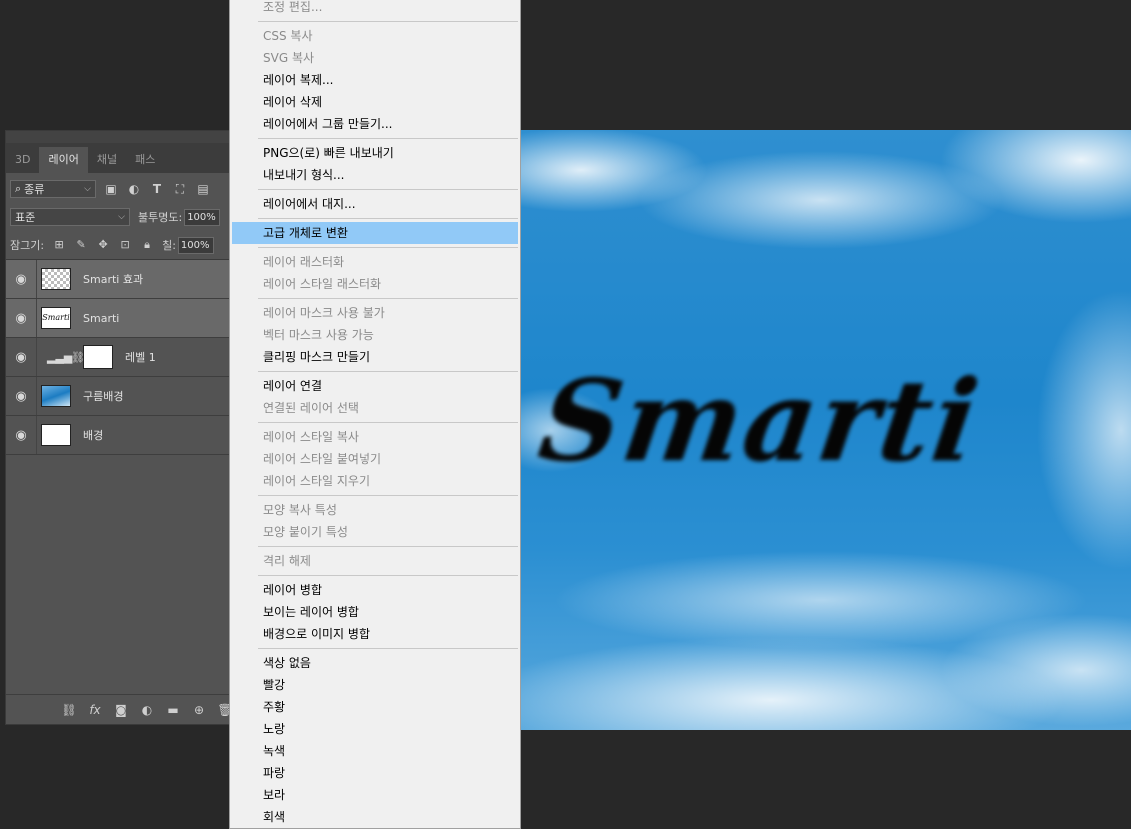 This screenshot has height=829, width=1131. I want to click on blend-mode-label: 표준, so click(25, 217).